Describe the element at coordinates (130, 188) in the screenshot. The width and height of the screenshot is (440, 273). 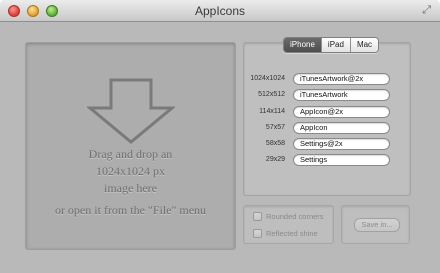
I see `drop-instructions-line3: image here` at that location.